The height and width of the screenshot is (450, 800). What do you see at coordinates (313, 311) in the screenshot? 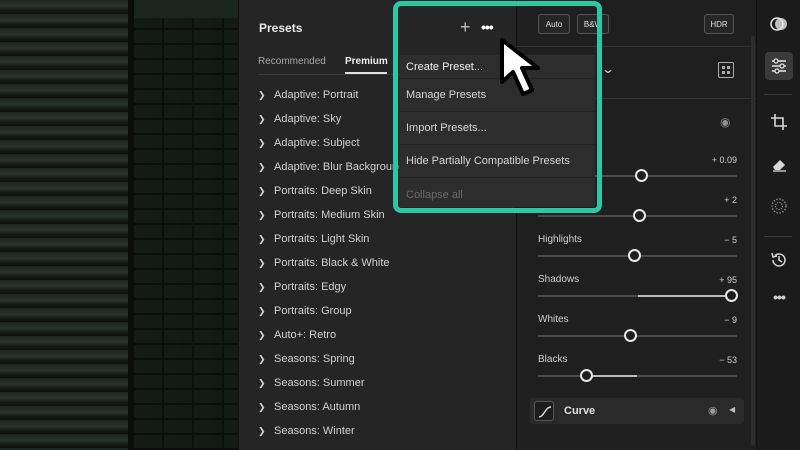
I see `preset-group-label: Portraits: Group` at bounding box center [313, 311].